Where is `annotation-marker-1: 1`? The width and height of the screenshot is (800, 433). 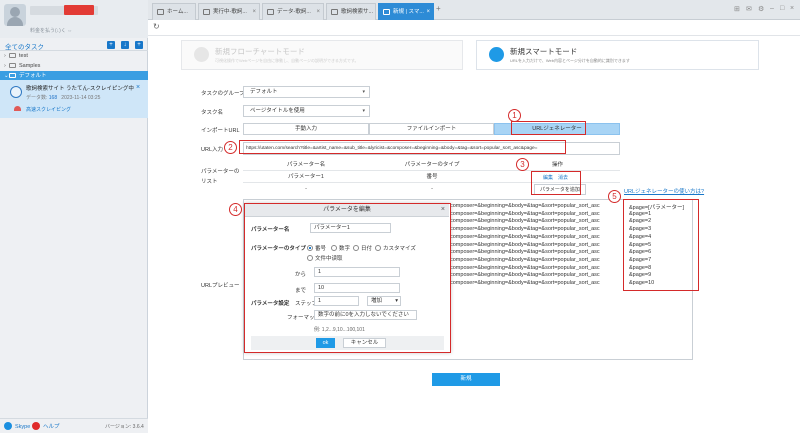 annotation-marker-1: 1 is located at coordinates (514, 115).